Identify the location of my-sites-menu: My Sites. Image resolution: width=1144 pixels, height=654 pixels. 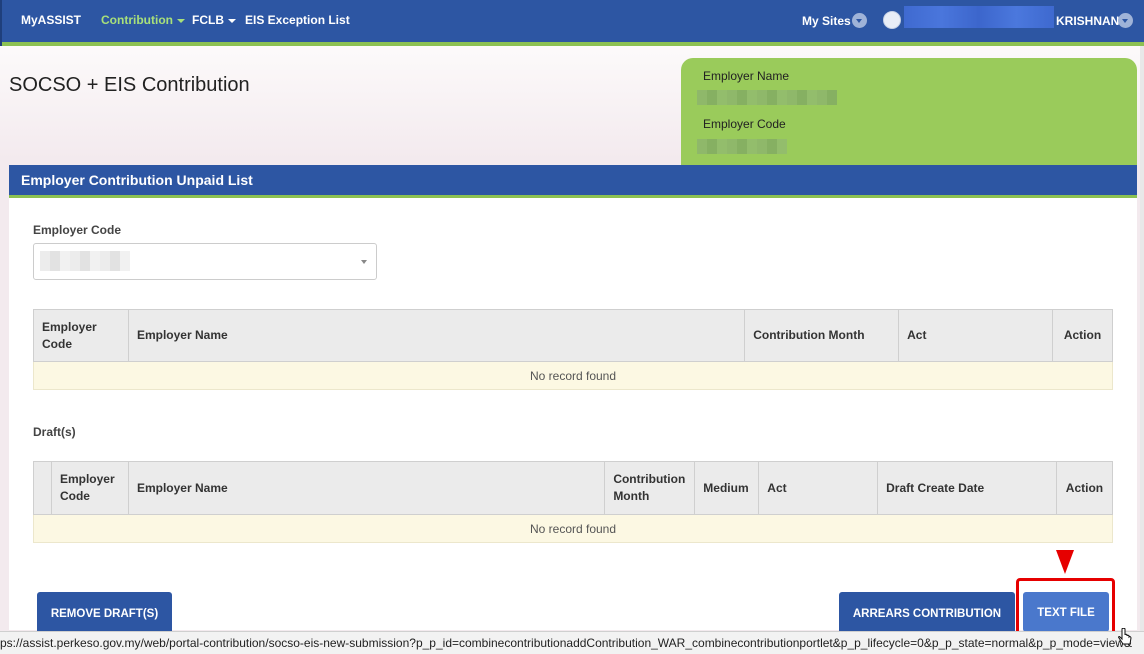
(826, 21).